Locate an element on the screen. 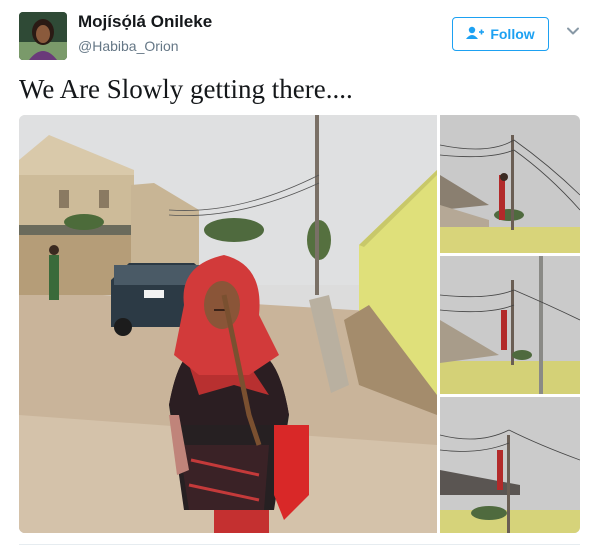  chevron-down-icon is located at coordinates (573, 31).